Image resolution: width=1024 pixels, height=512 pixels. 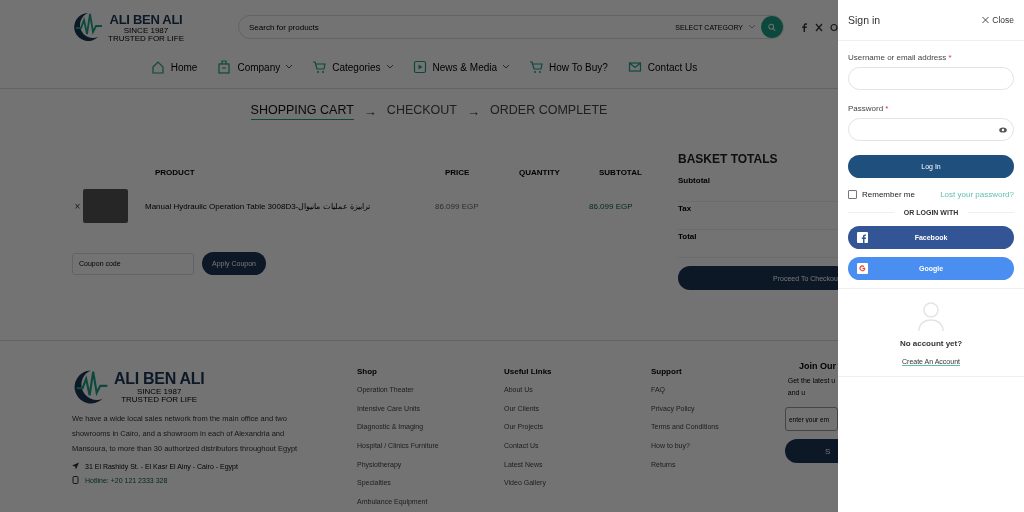 What do you see at coordinates (998, 20) in the screenshot?
I see `close-button: Close` at bounding box center [998, 20].